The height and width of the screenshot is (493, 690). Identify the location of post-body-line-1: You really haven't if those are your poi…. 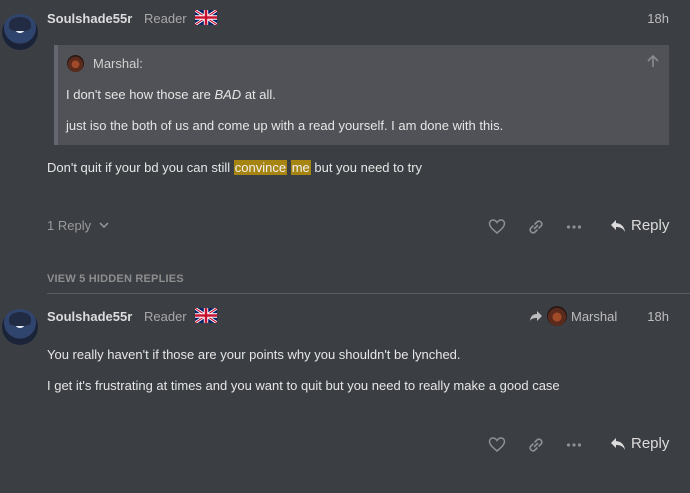
(254, 354).